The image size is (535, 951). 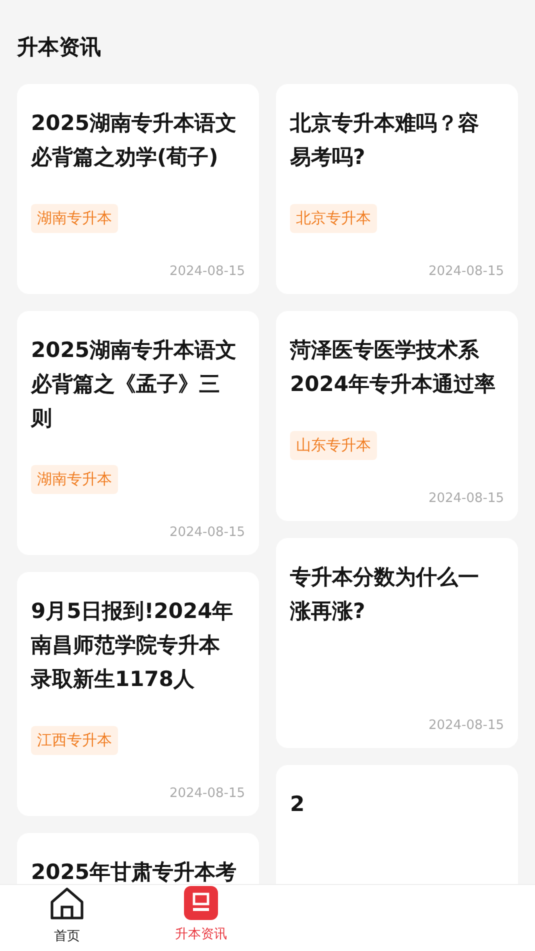 I want to click on article-card: 2, so click(x=397, y=824).